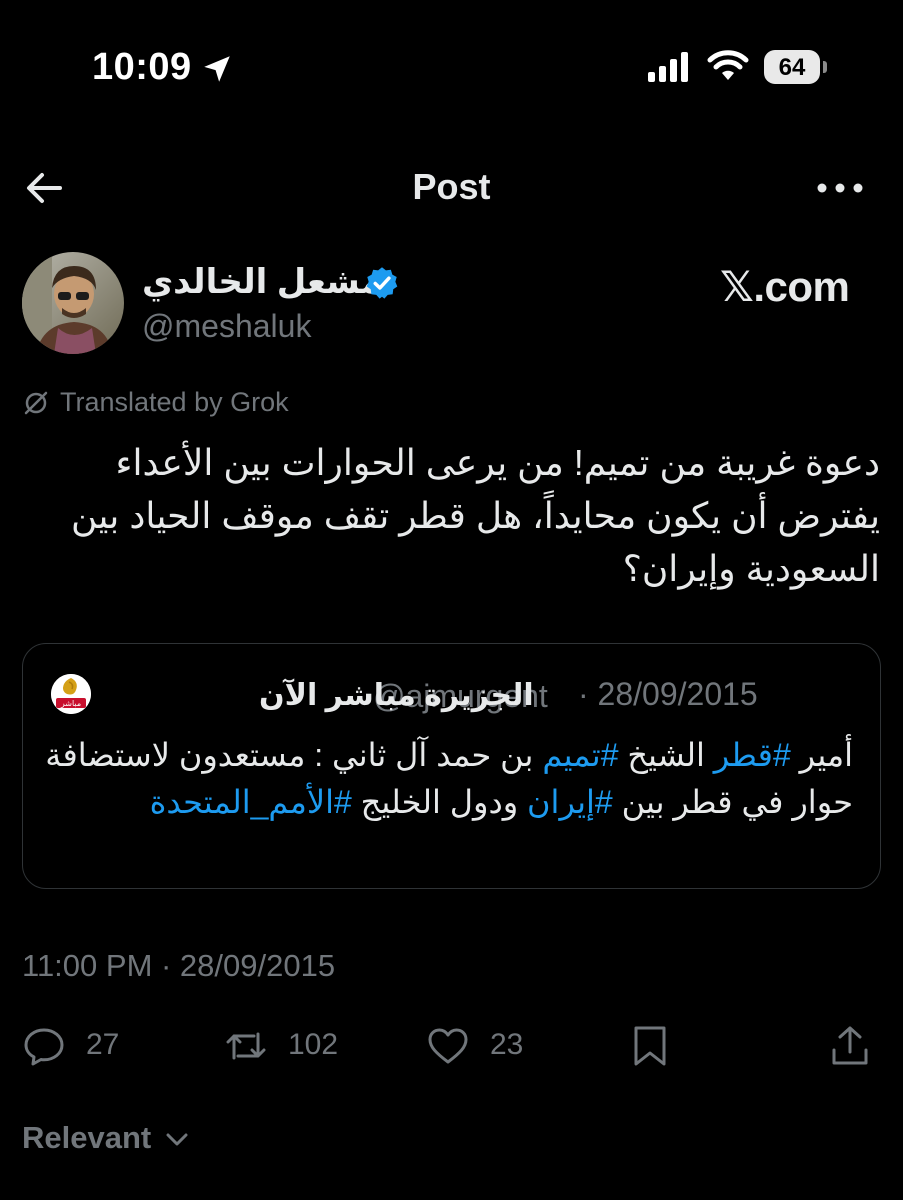  What do you see at coordinates (668, 67) in the screenshot?
I see `signal-icon` at bounding box center [668, 67].